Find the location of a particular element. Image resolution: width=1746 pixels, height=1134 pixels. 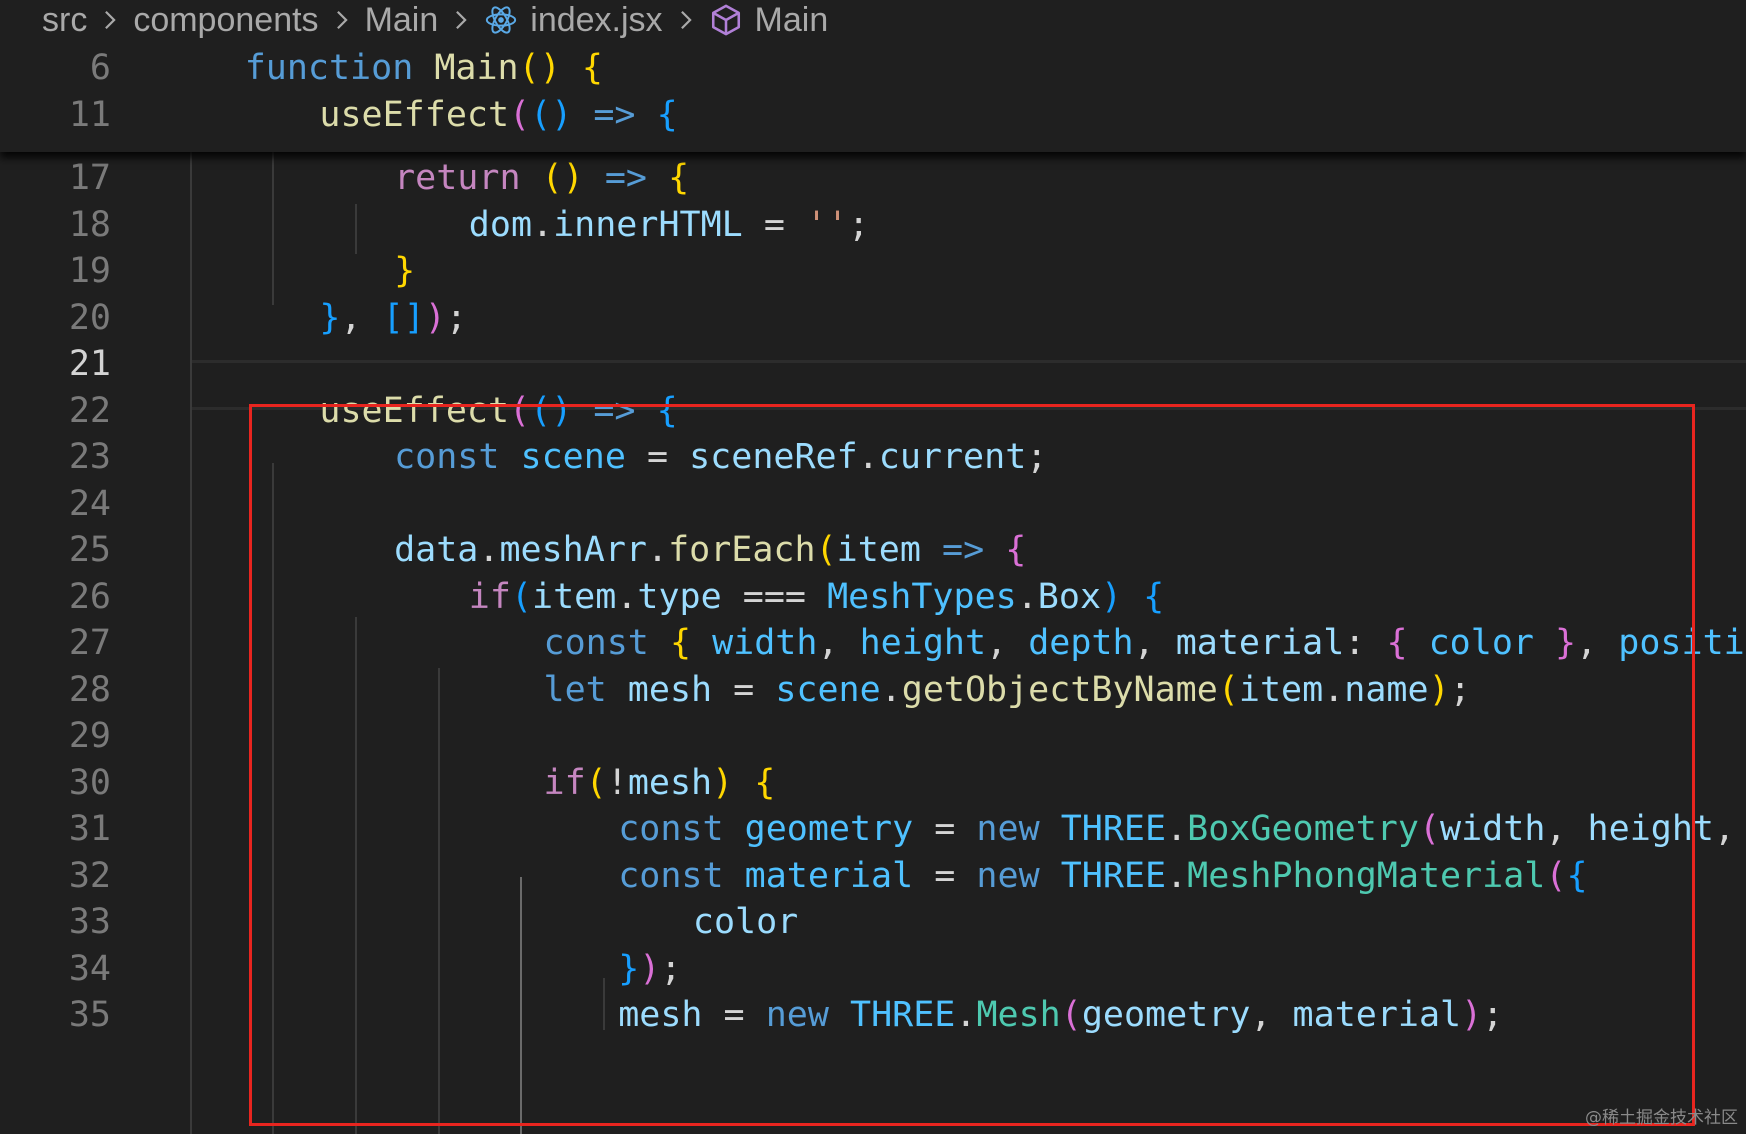

breadcrumb-item: src is located at coordinates (64, 20).